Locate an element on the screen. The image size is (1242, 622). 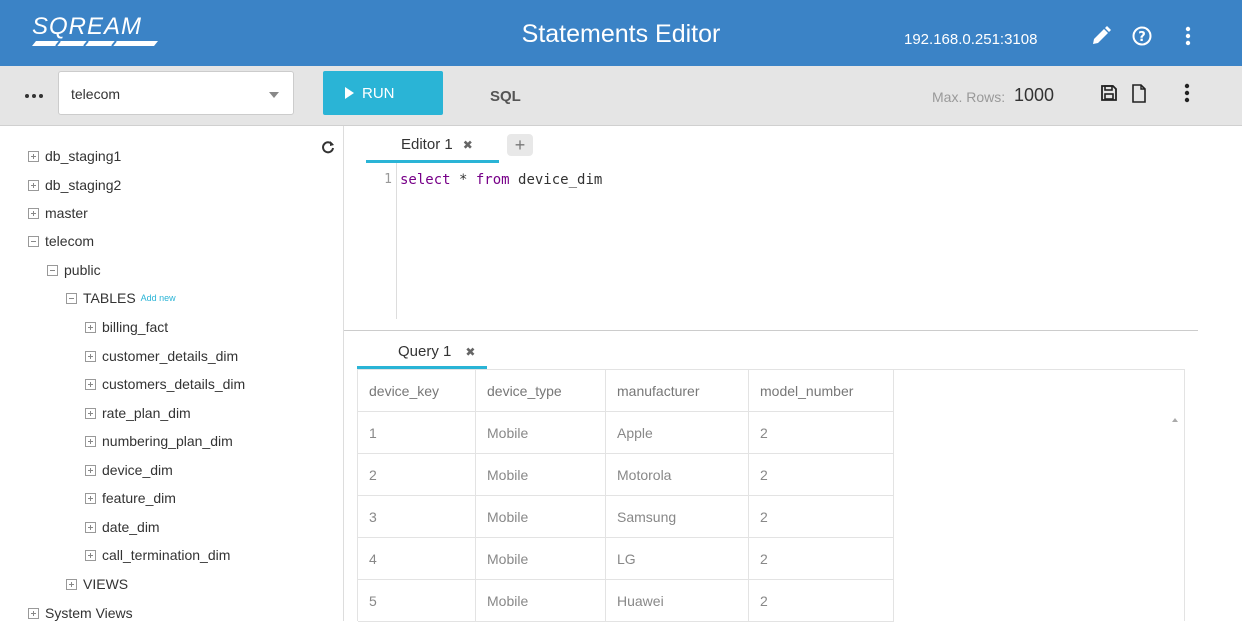
refresh-icon is located at coordinates (328, 148).